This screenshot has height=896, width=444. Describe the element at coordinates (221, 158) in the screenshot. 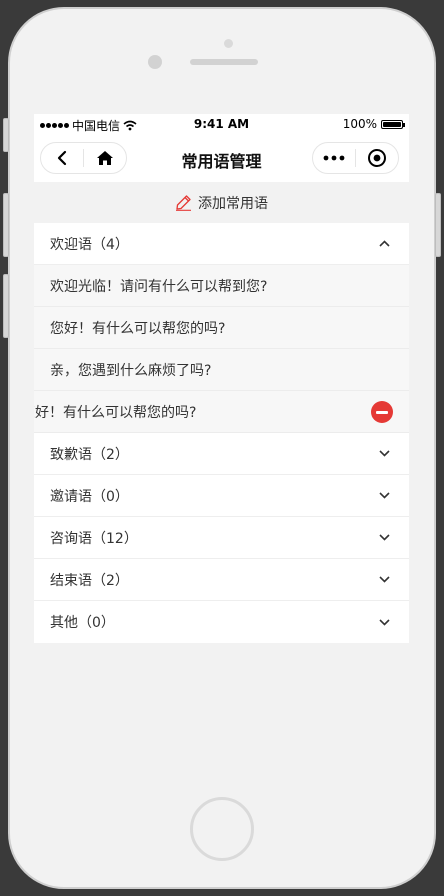

I see `nav-bar: 常用语管理` at that location.